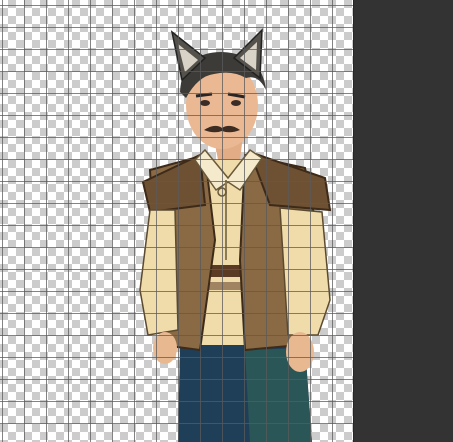 The width and height of the screenshot is (453, 442). I want to click on left-sleeve, so click(159, 272).